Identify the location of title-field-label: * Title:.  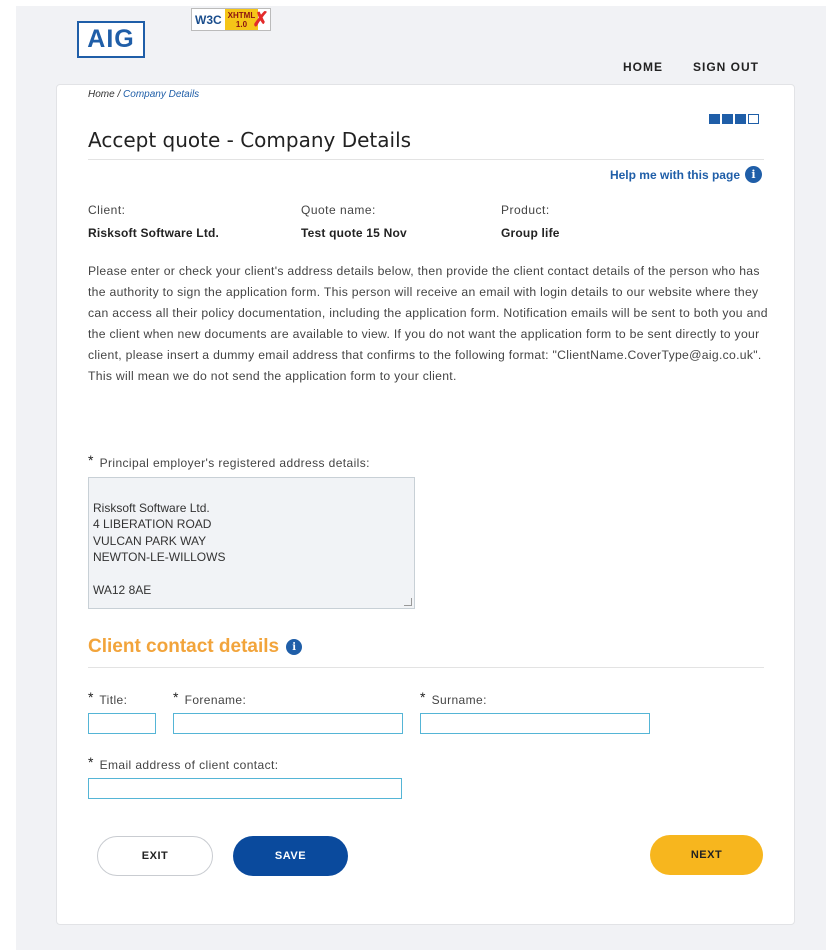
(107, 698).